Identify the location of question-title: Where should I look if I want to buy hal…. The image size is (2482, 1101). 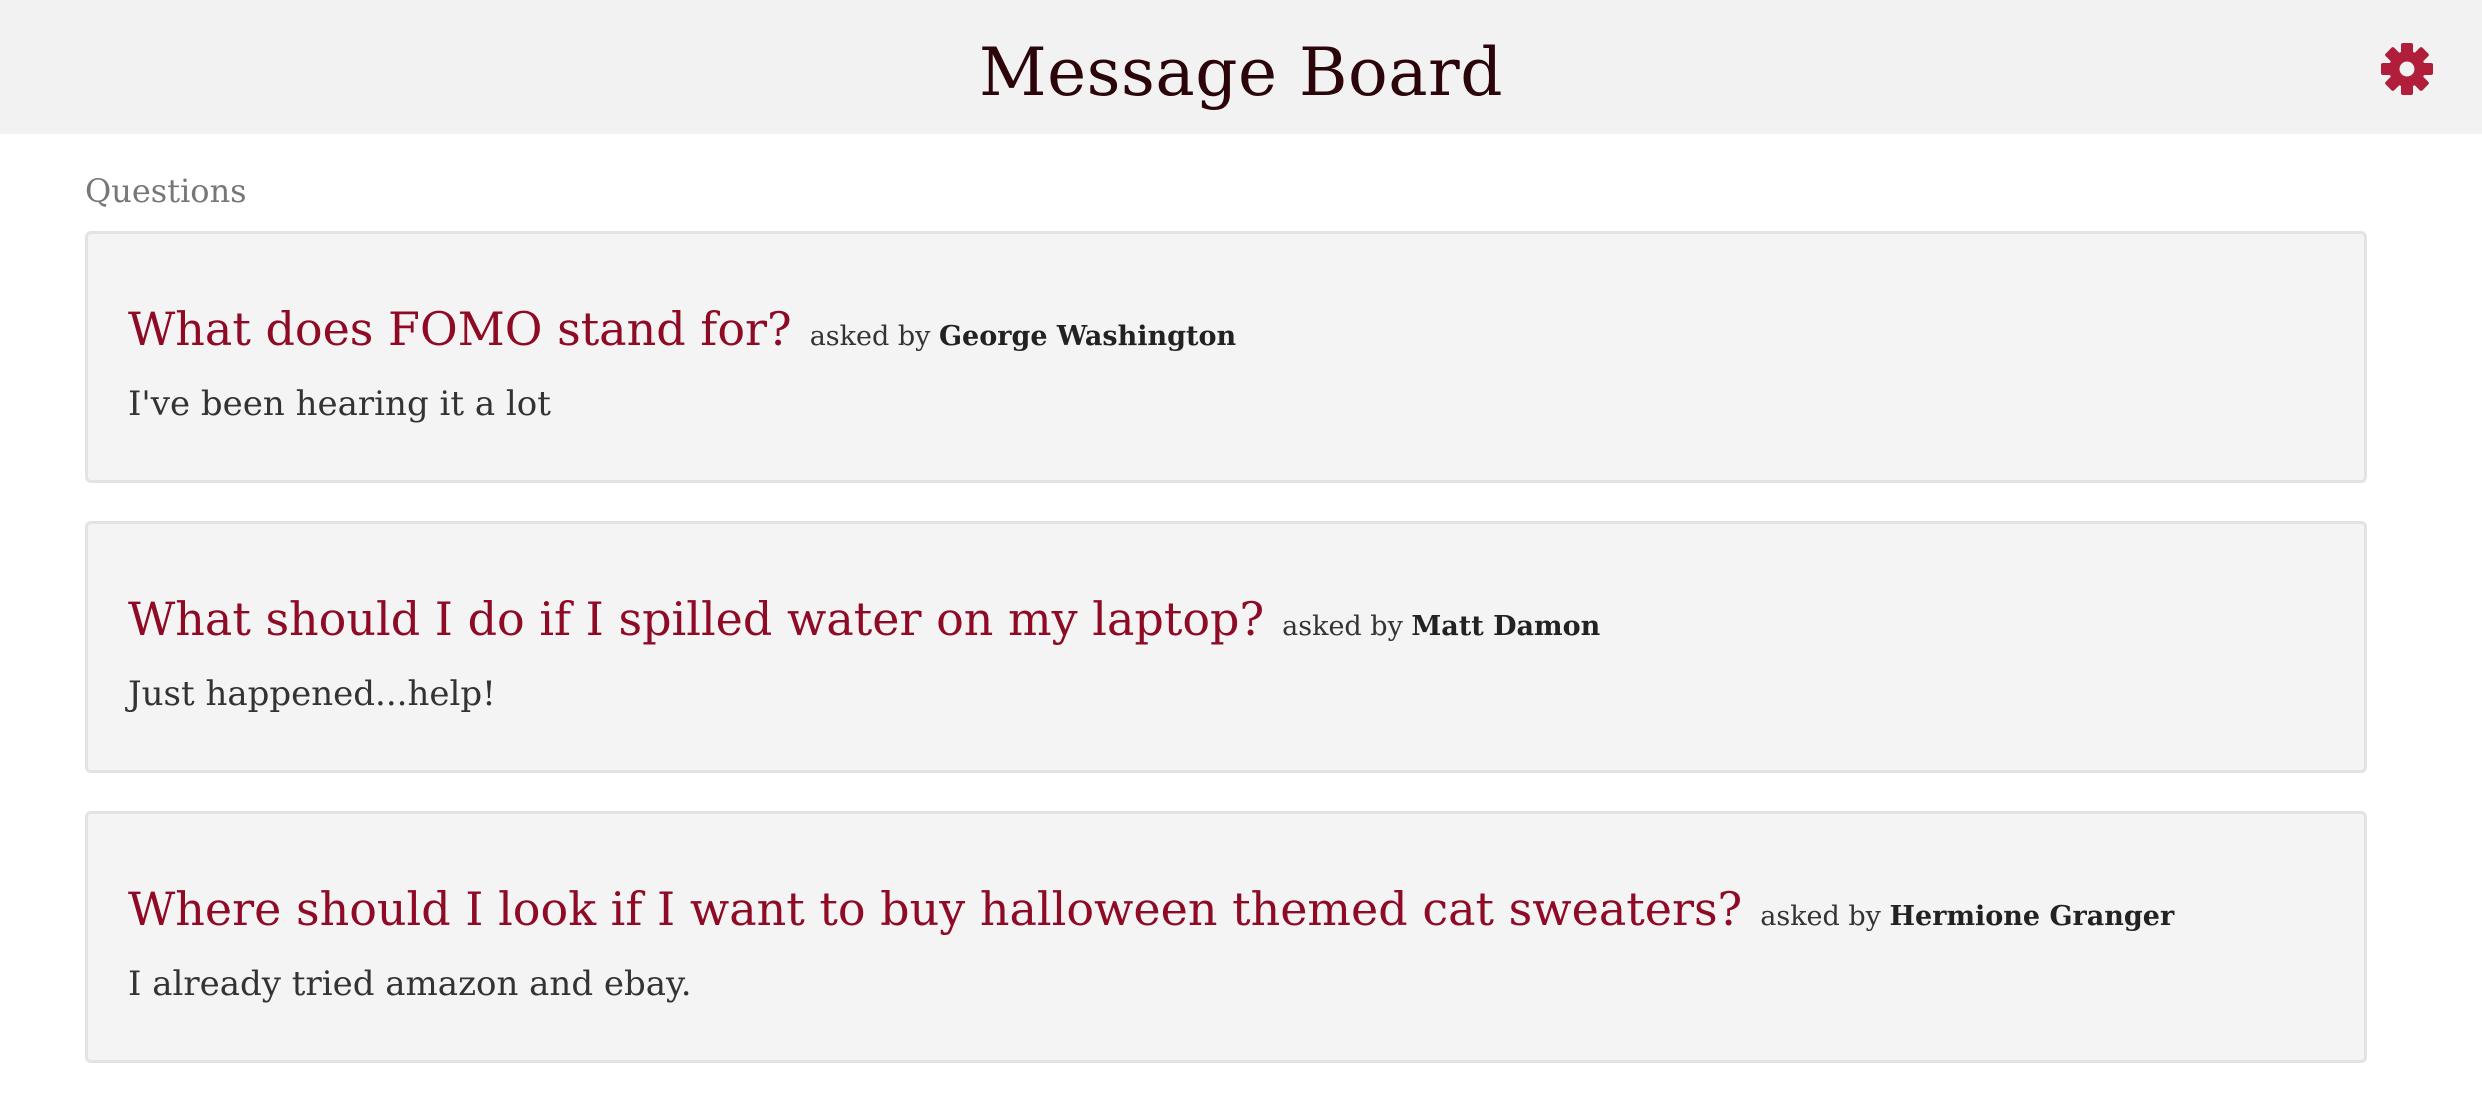
(935, 909).